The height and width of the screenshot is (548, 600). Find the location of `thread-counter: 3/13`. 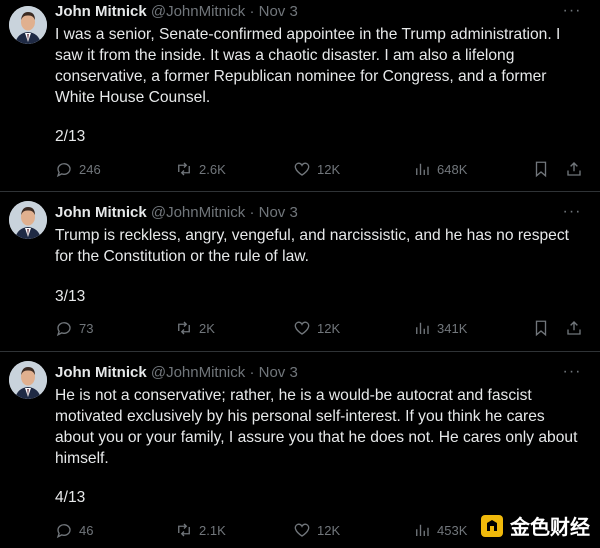

thread-counter: 3/13 is located at coordinates (70, 296).